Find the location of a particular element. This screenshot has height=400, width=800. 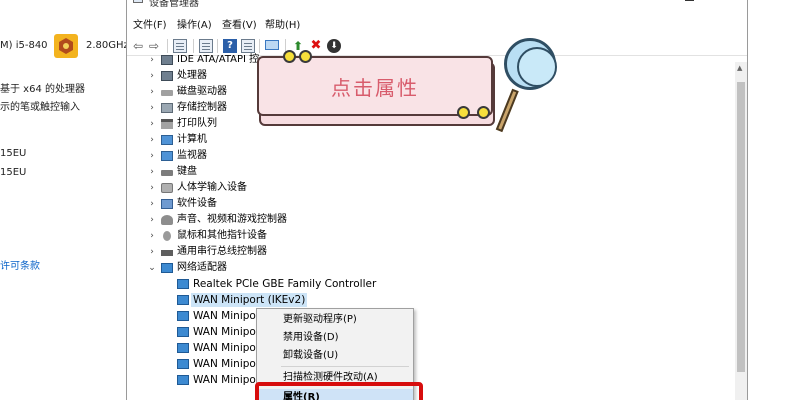

license-terms-link: 许可条款 is located at coordinates (20, 264).